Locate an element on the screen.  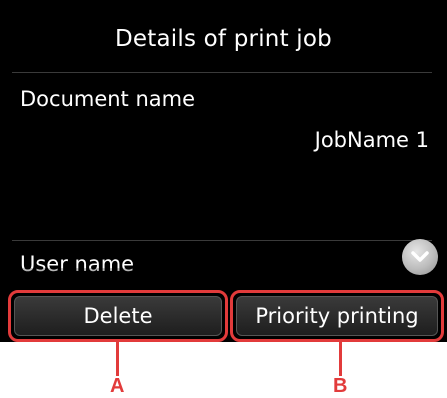
delete-button: Delete is located at coordinates (118, 316).